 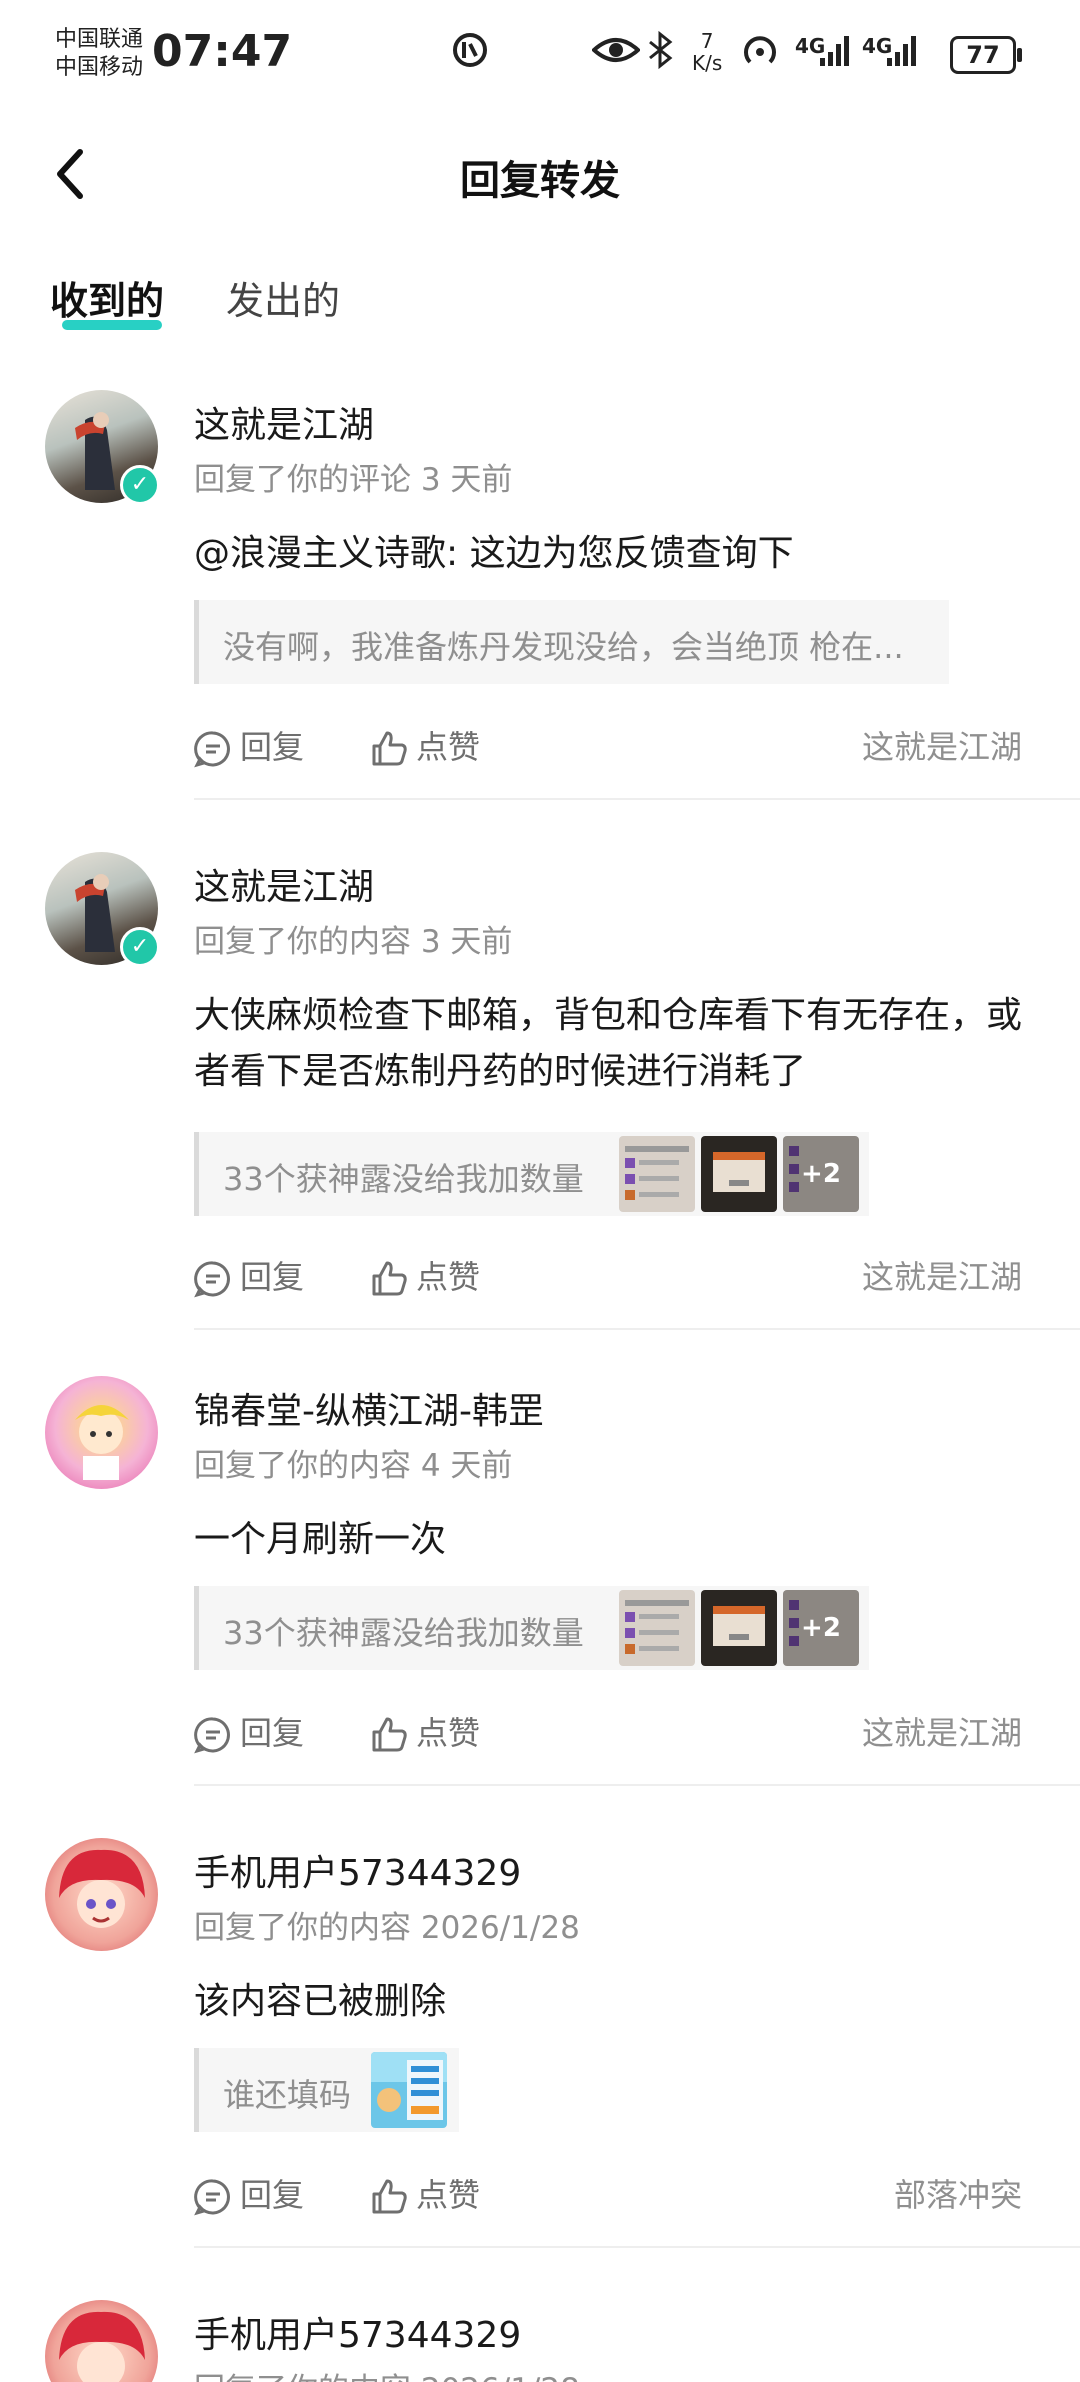 I want to click on list-item: 手机用户57344329 回复了你的内容 2026/1/28, so click(x=540, y=2336).